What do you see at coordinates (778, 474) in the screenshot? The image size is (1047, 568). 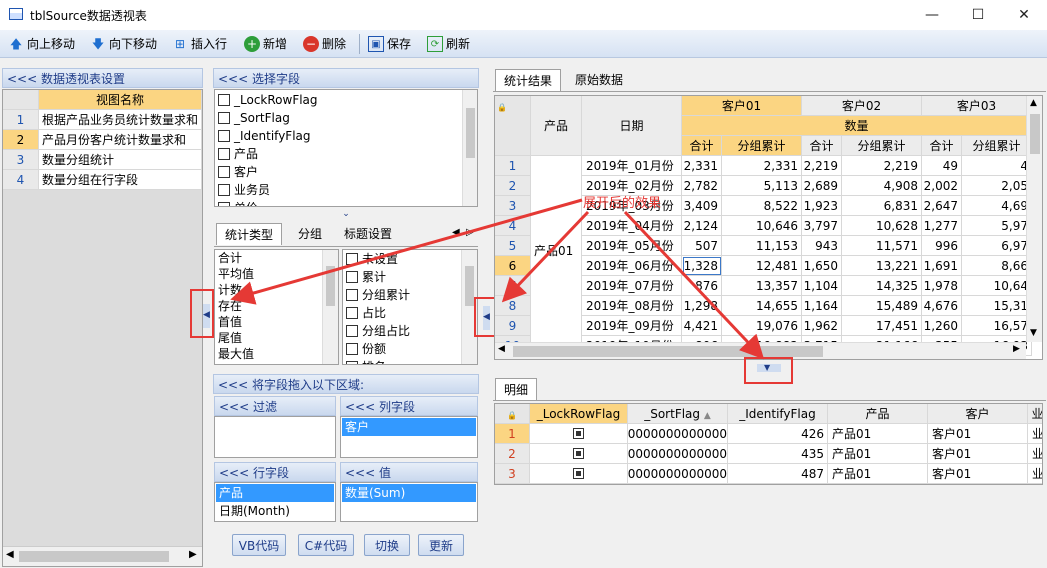 I see `detail-id-cell: 487` at bounding box center [778, 474].